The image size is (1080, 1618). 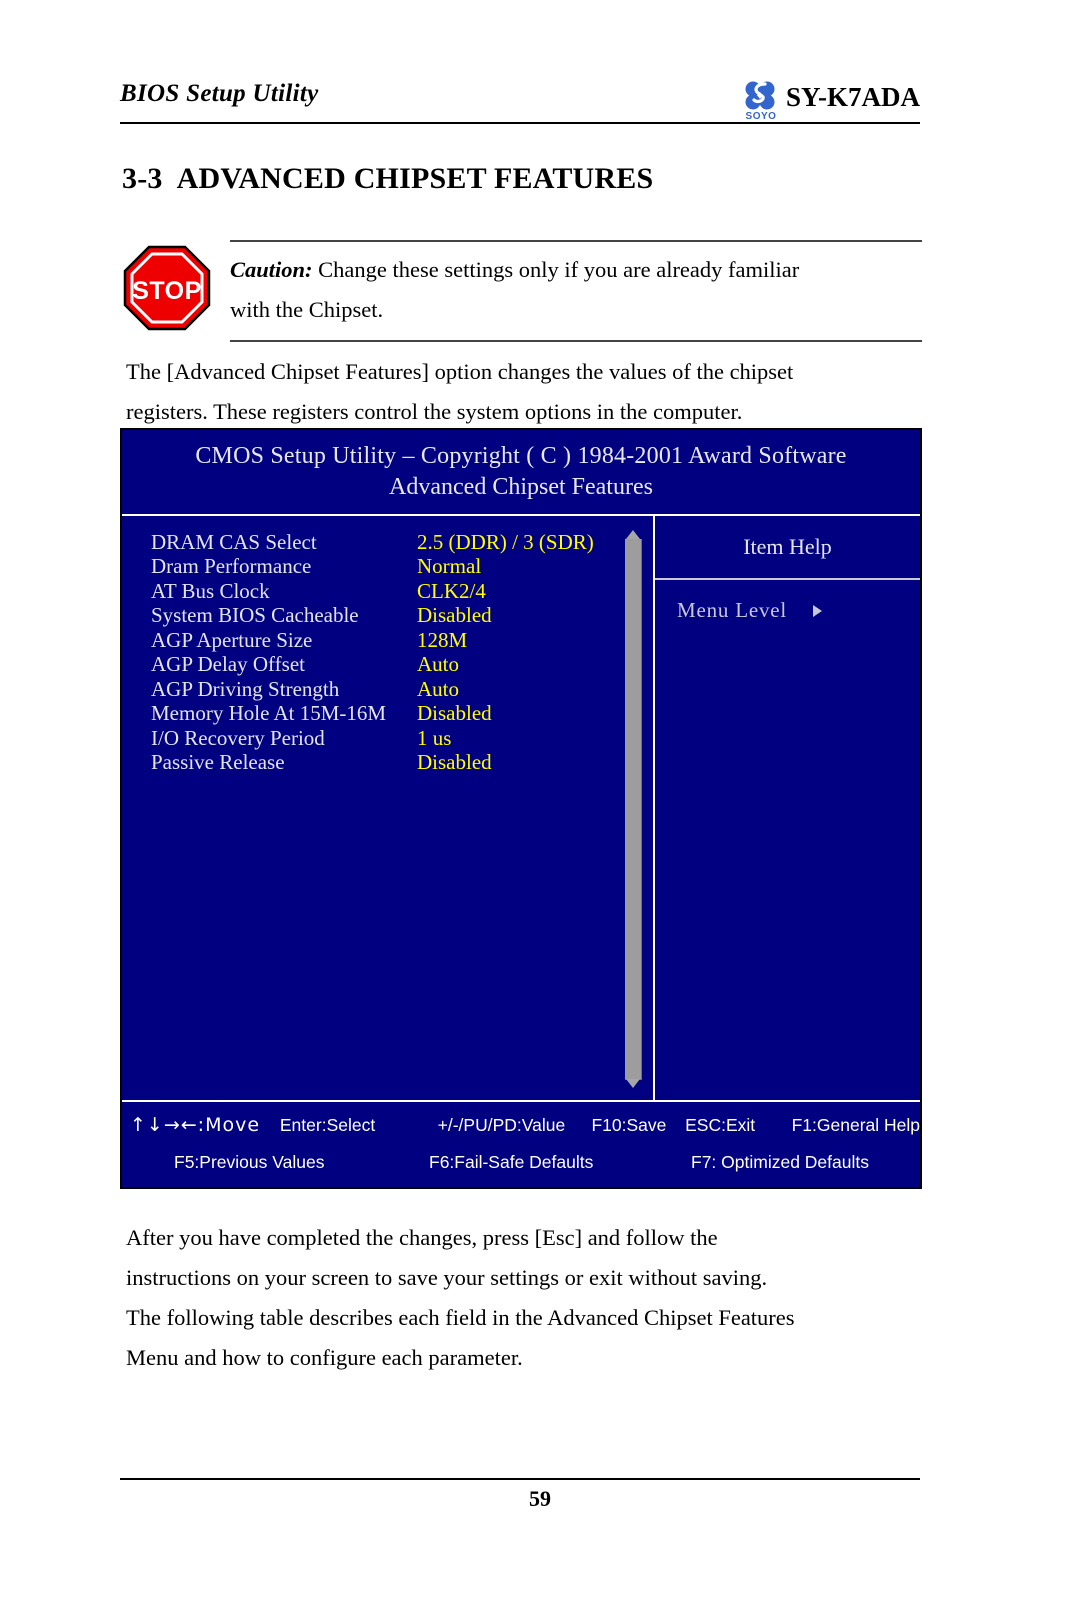 What do you see at coordinates (269, 713) in the screenshot?
I see `setting-label: Memory Hole At 15M-16M` at bounding box center [269, 713].